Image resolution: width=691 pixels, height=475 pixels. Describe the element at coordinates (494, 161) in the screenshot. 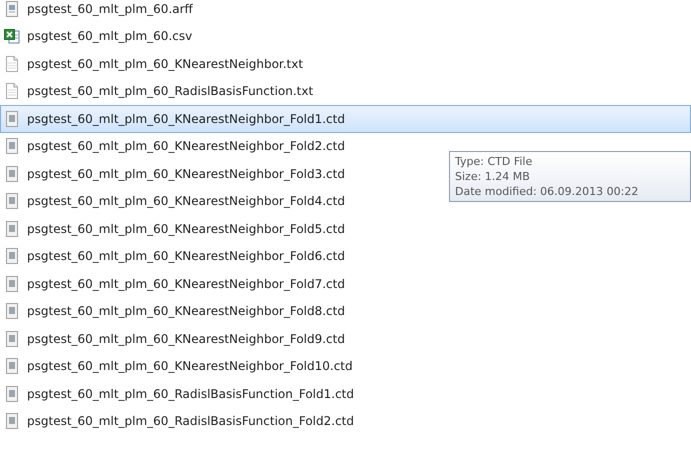

I see `tooltip-text: Type: CTD File` at that location.